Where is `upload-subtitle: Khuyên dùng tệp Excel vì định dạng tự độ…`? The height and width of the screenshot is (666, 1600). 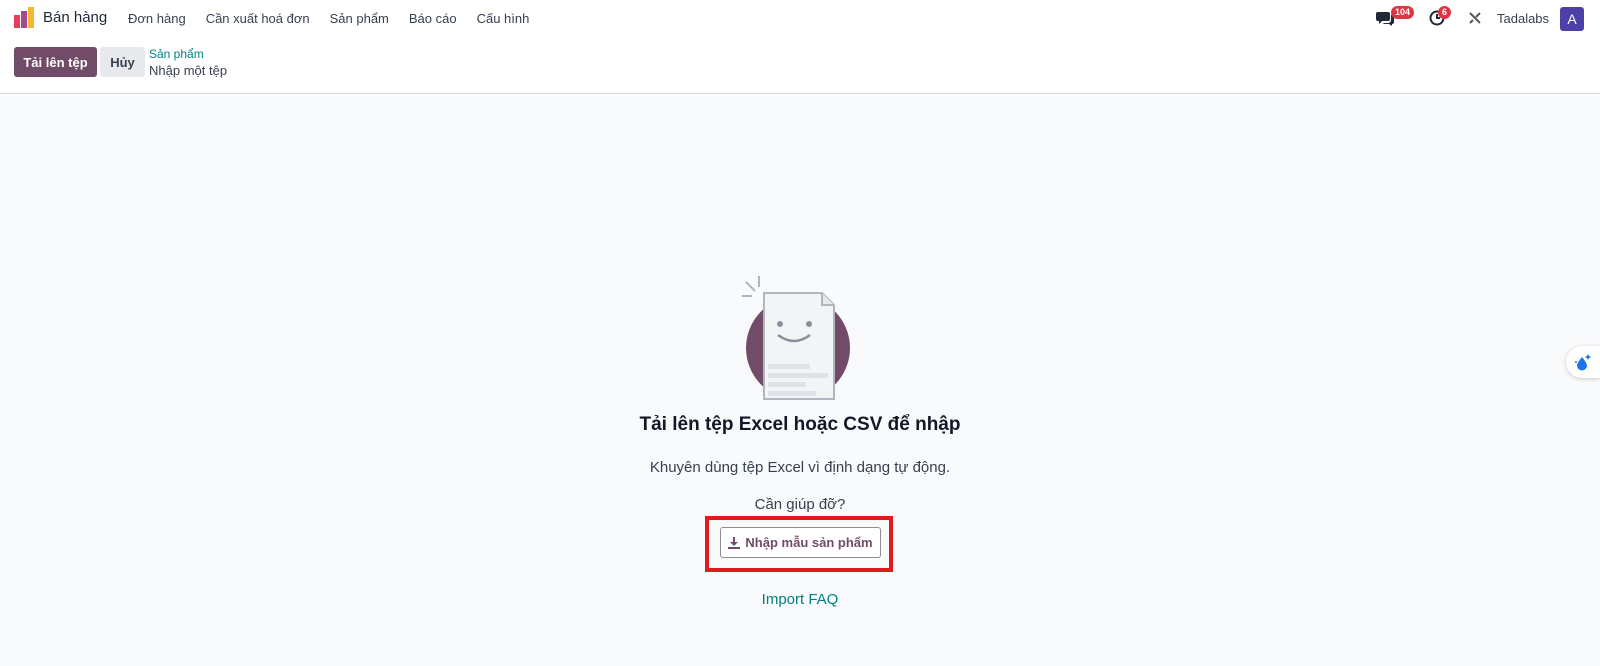 upload-subtitle: Khuyên dùng tệp Excel vì định dạng tự độ… is located at coordinates (800, 467).